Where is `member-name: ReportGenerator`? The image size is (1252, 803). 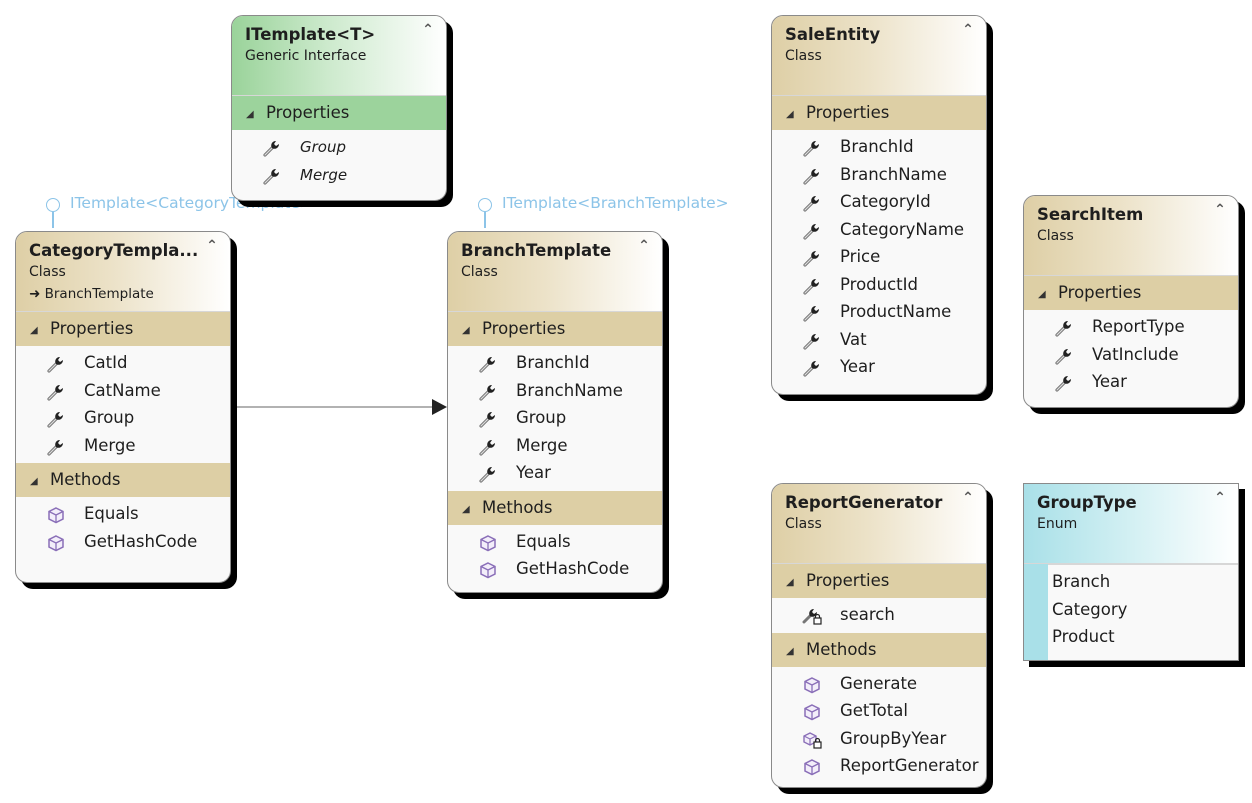 member-name: ReportGenerator is located at coordinates (909, 765).